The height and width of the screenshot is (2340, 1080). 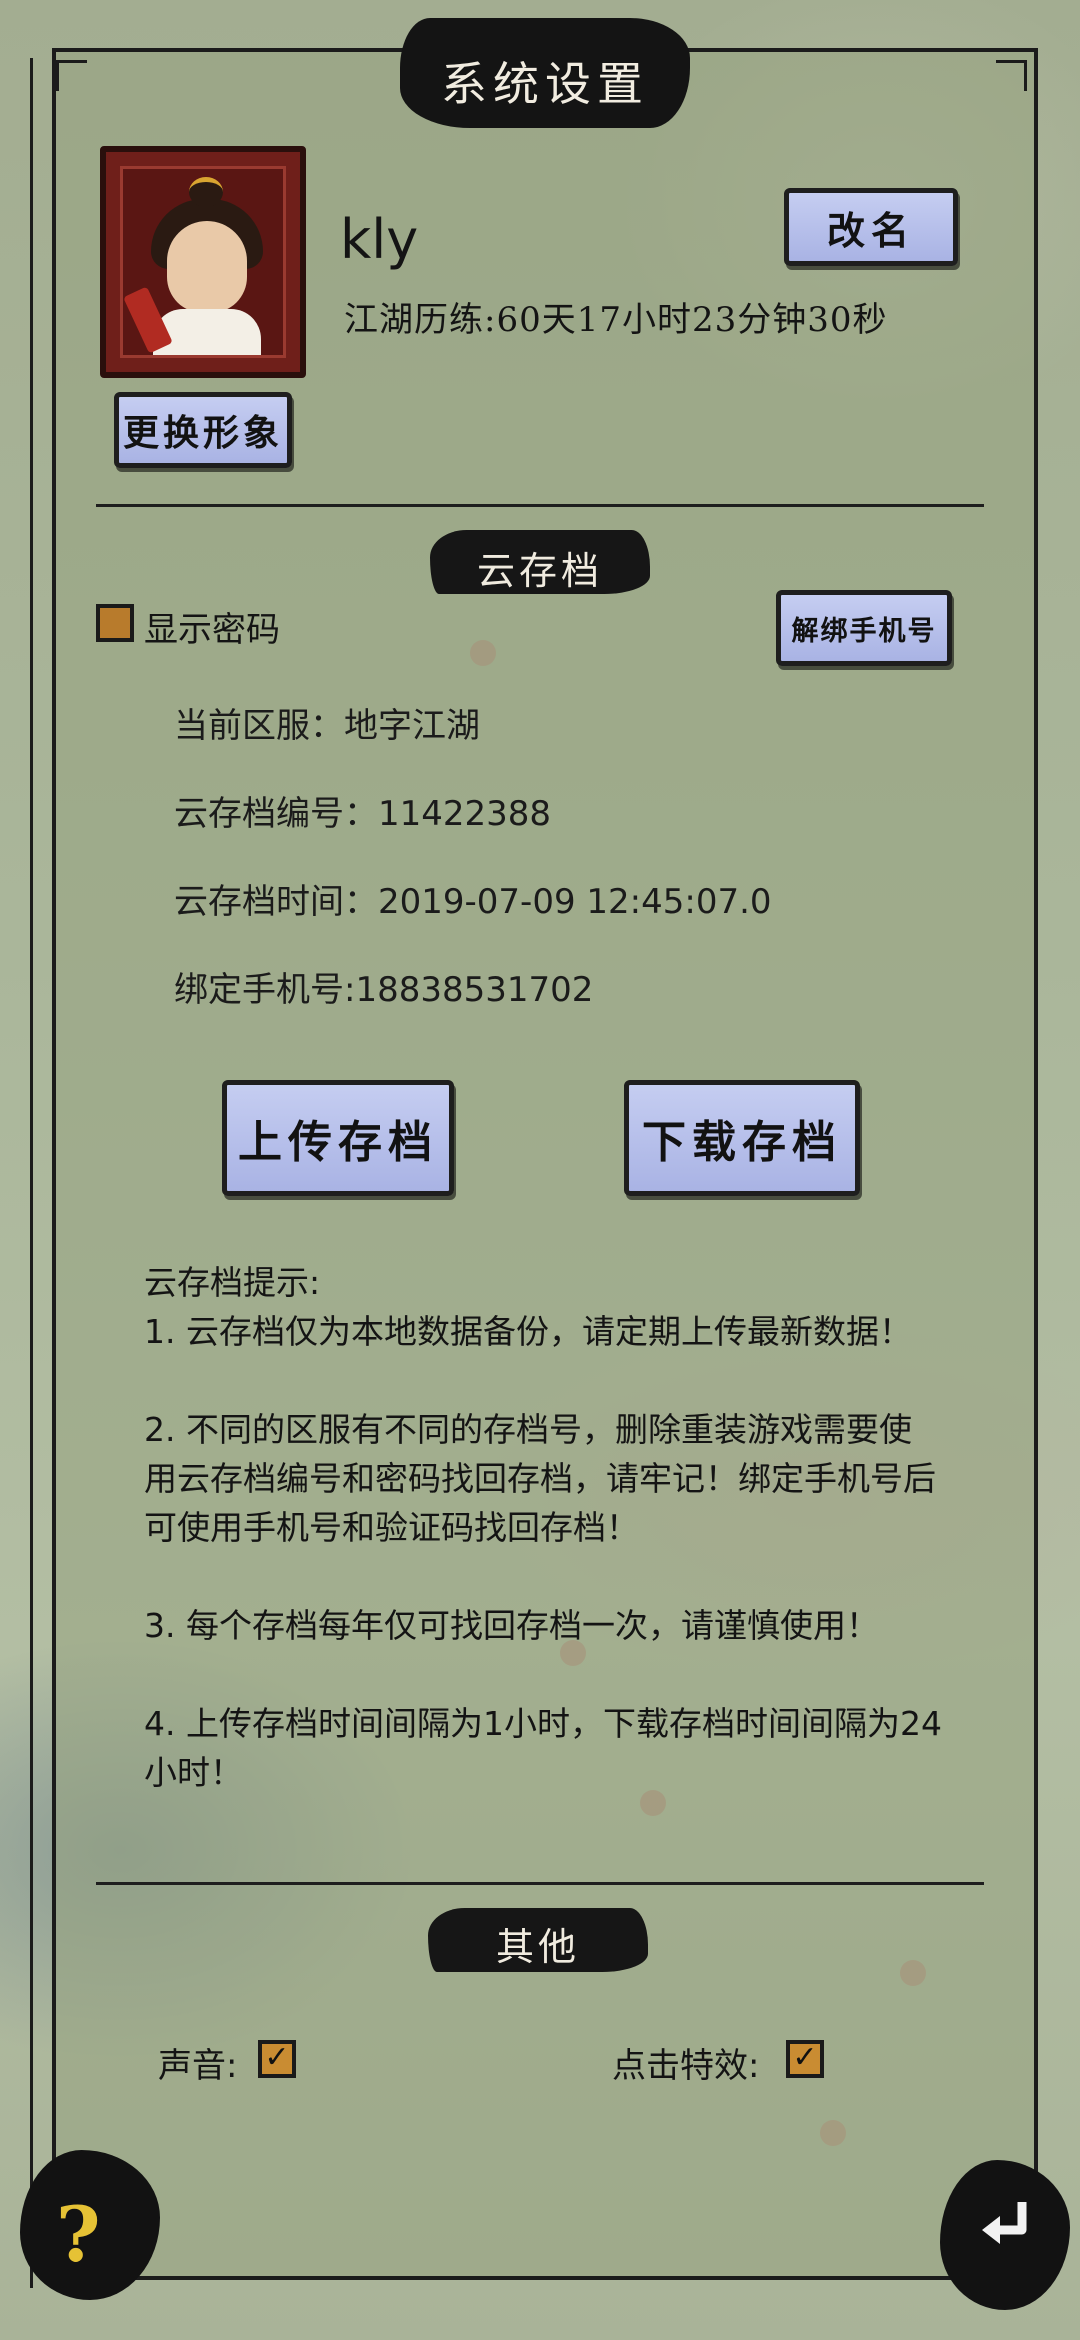 I want to click on phone-info: 绑定手机号:18838531702, so click(x=384, y=990).